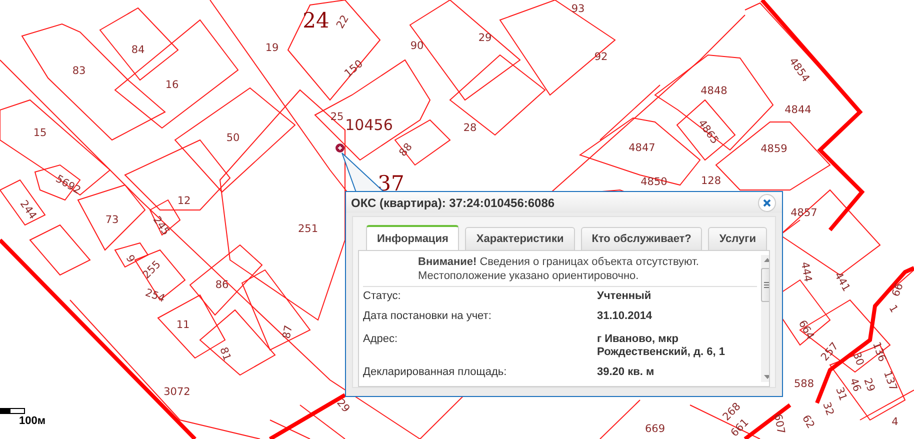 The image size is (914, 439). Describe the element at coordinates (427, 317) in the screenshot. I see `field-label: Дата постановки на учет:` at that location.